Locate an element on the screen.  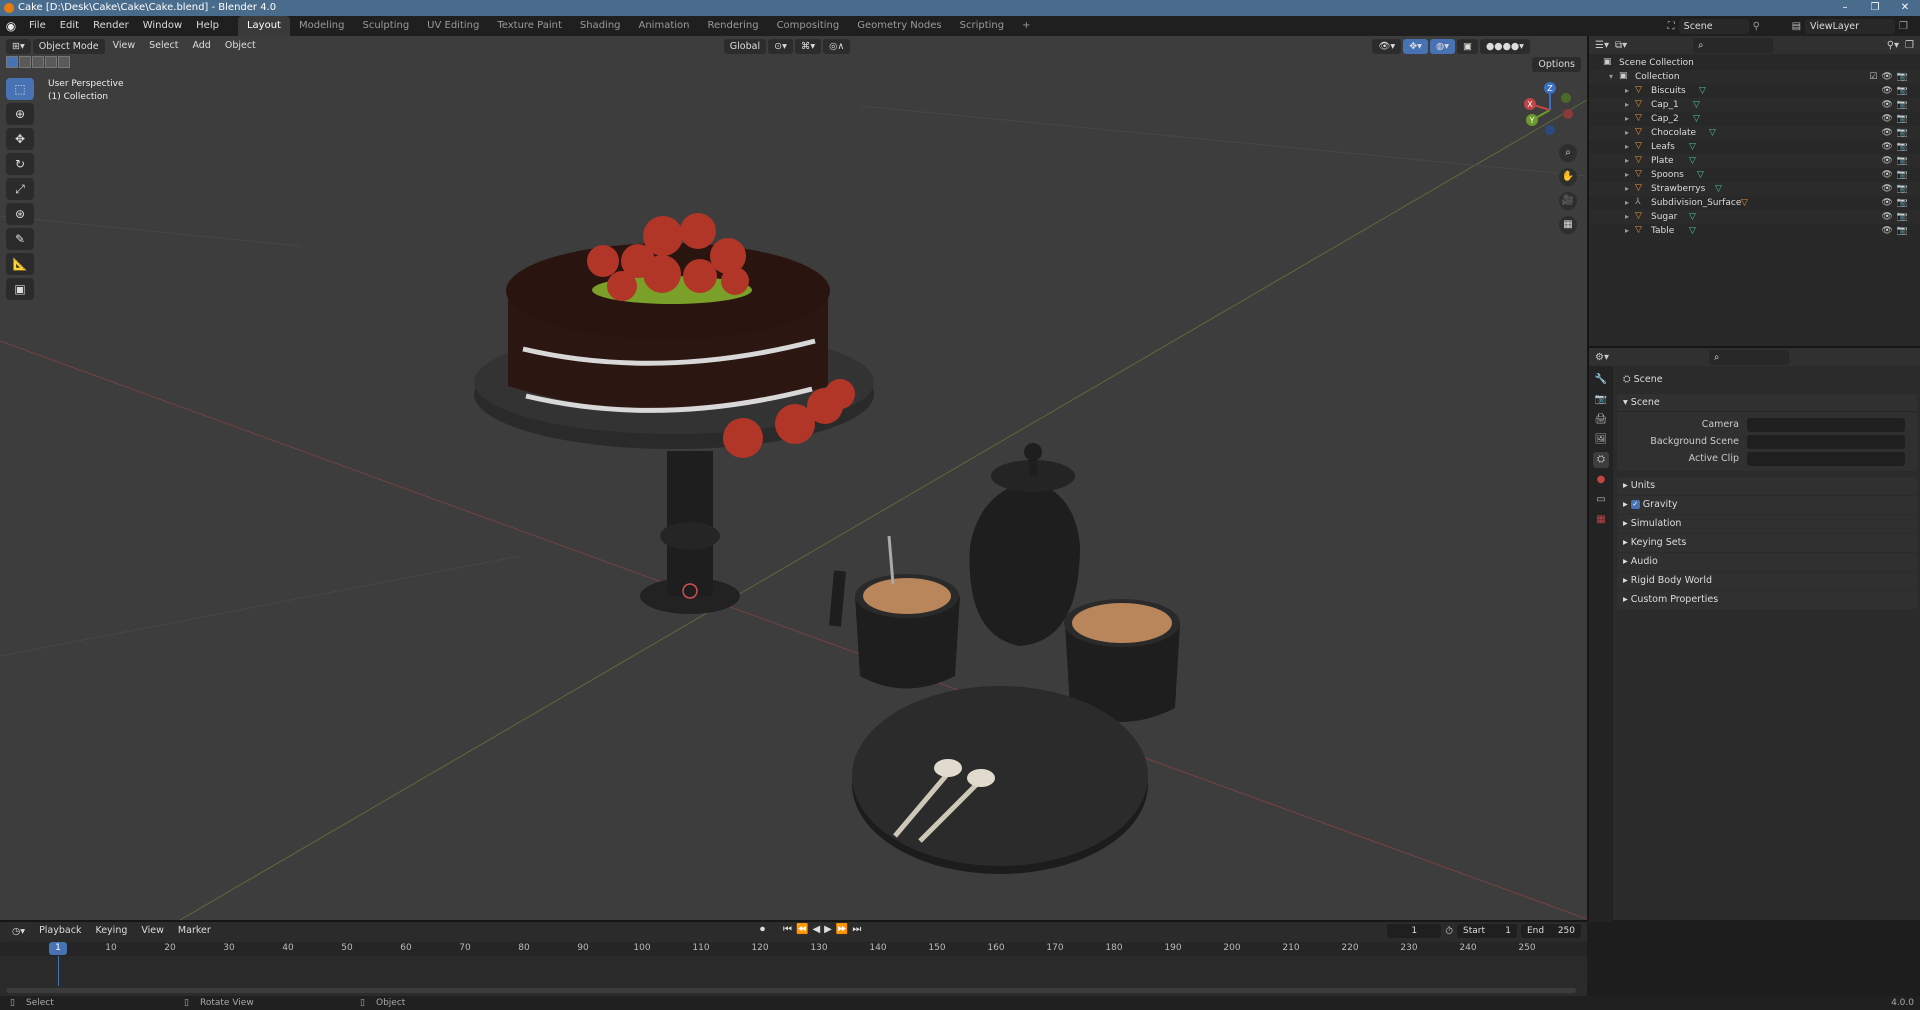
minimize-button: – is located at coordinates (1845, 8).